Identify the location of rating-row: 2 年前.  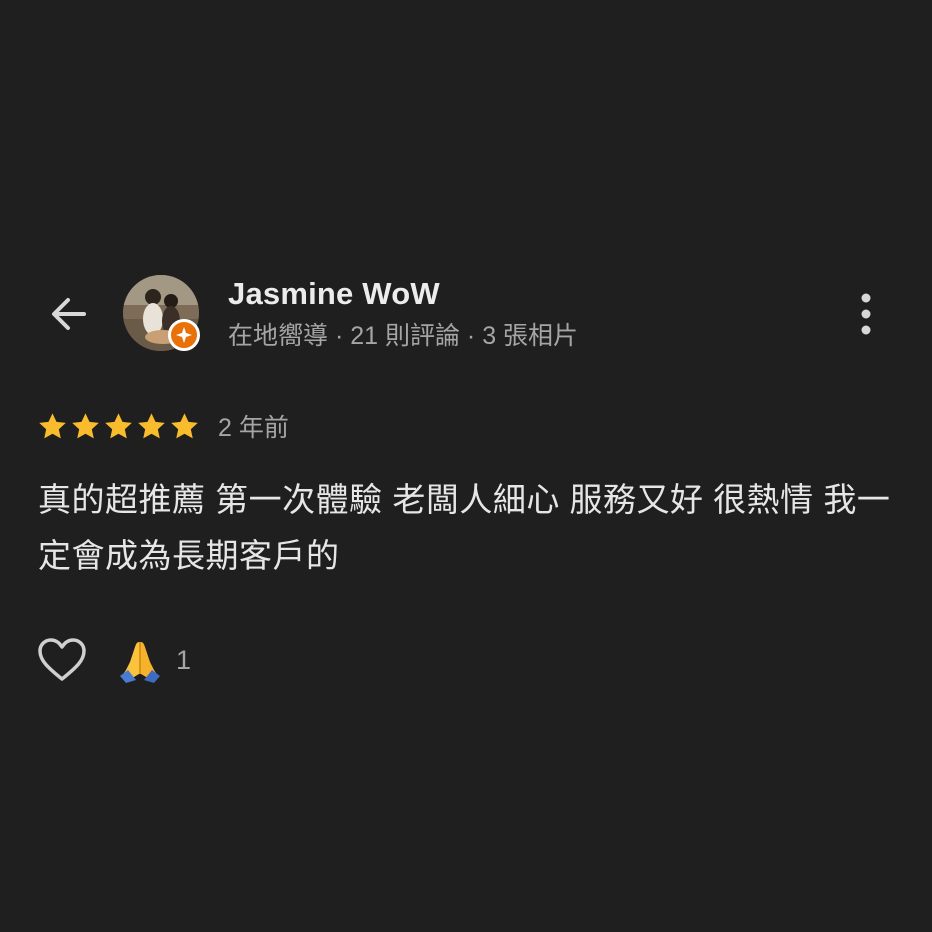
(163, 426).